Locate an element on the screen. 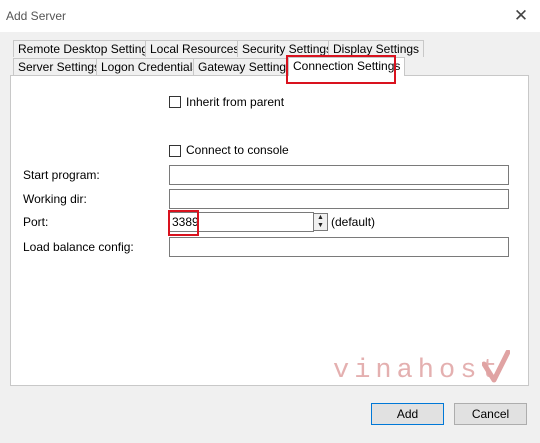 The image size is (540, 443). port-spinner: ▲ ▼ is located at coordinates (320, 222).